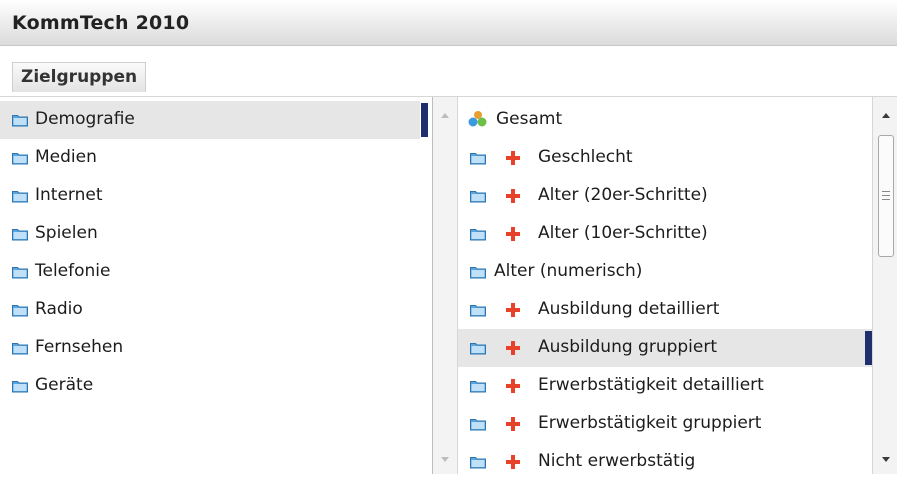 This screenshot has height=481, width=897. I want to click on variable-item-ausbildung-detailliert: Ausbildung detailliert, so click(665, 310).